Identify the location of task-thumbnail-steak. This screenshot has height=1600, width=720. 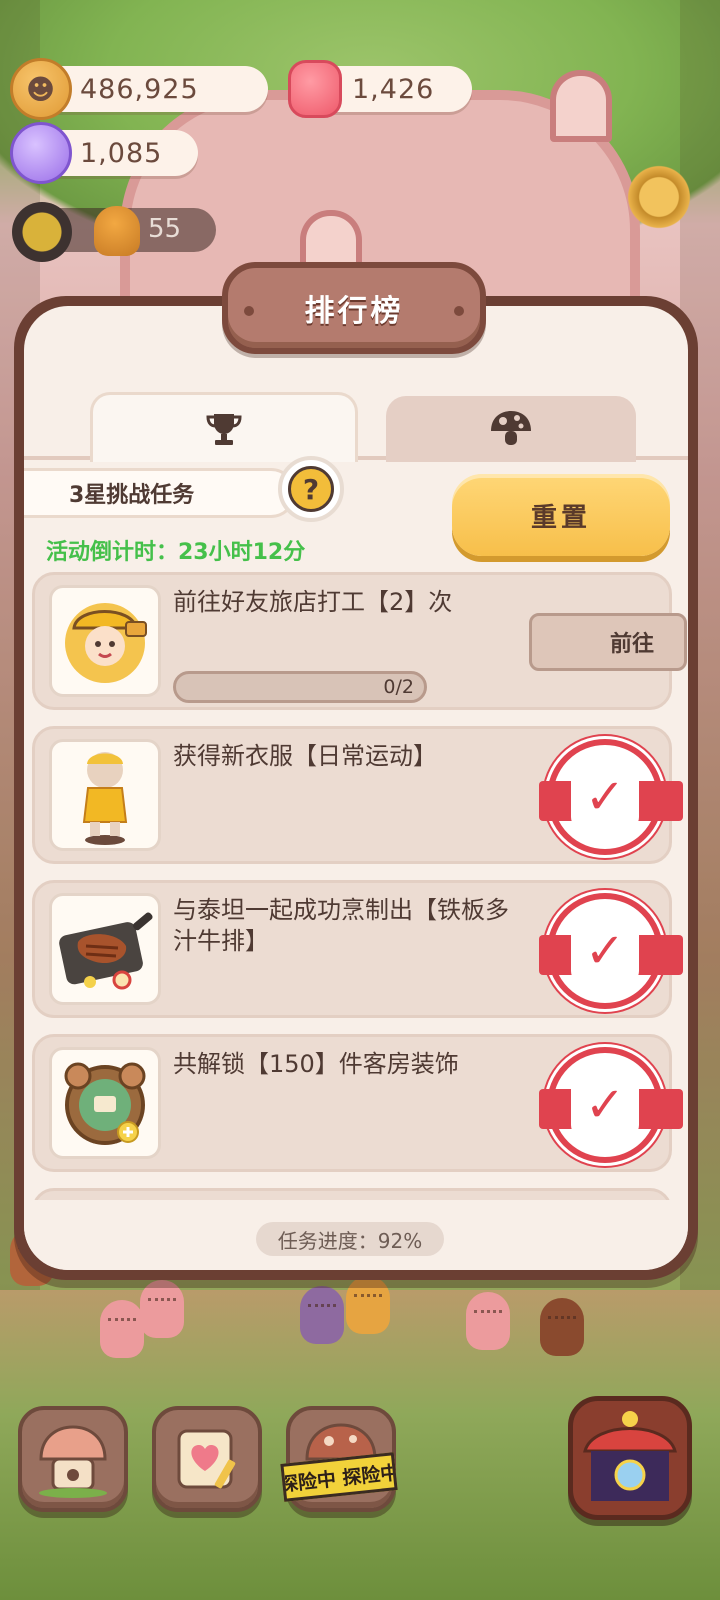
(105, 949).